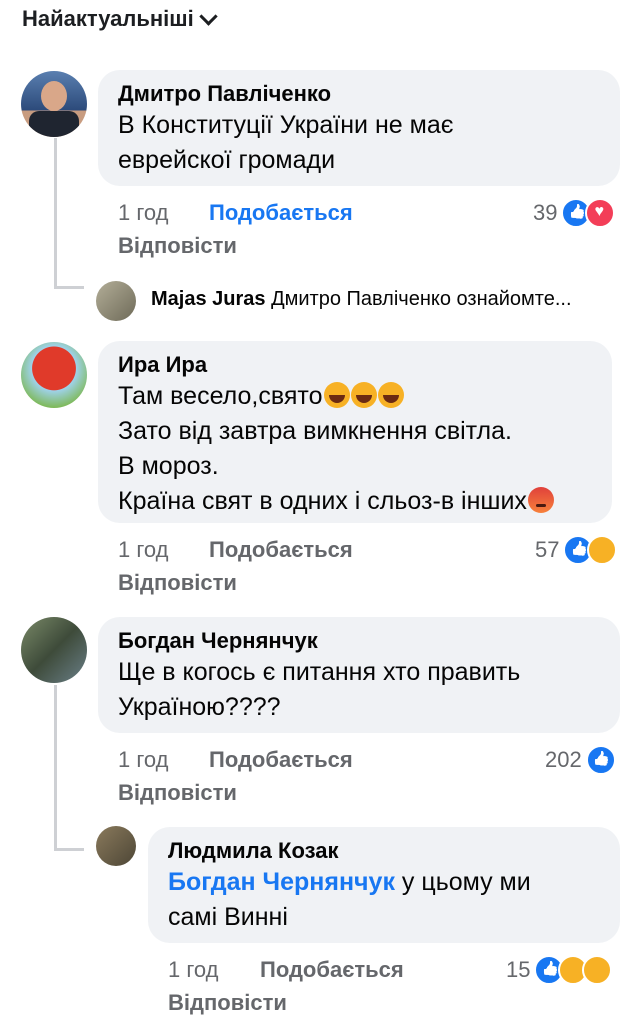  I want to click on comment-author: Людмила Козак, so click(384, 851).